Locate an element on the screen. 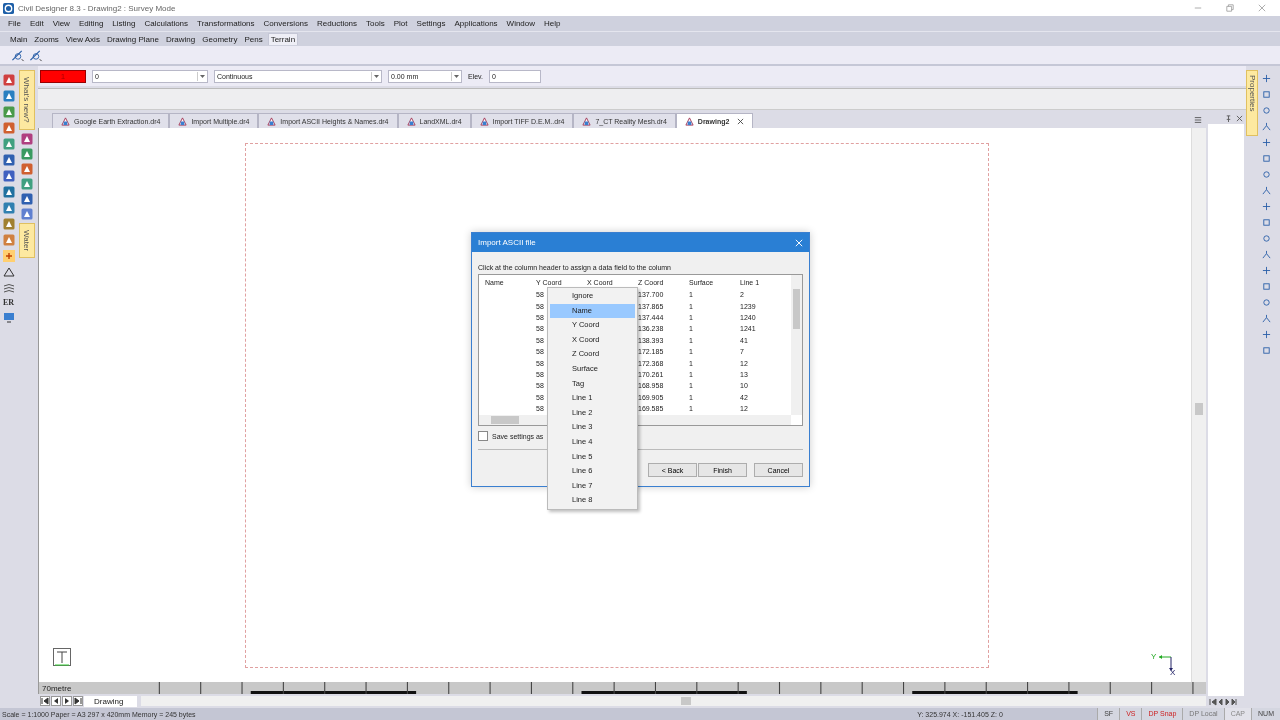 Image resolution: width=1280 pixels, height=720 pixels. x-axis-label: X is located at coordinates (1173, 672).